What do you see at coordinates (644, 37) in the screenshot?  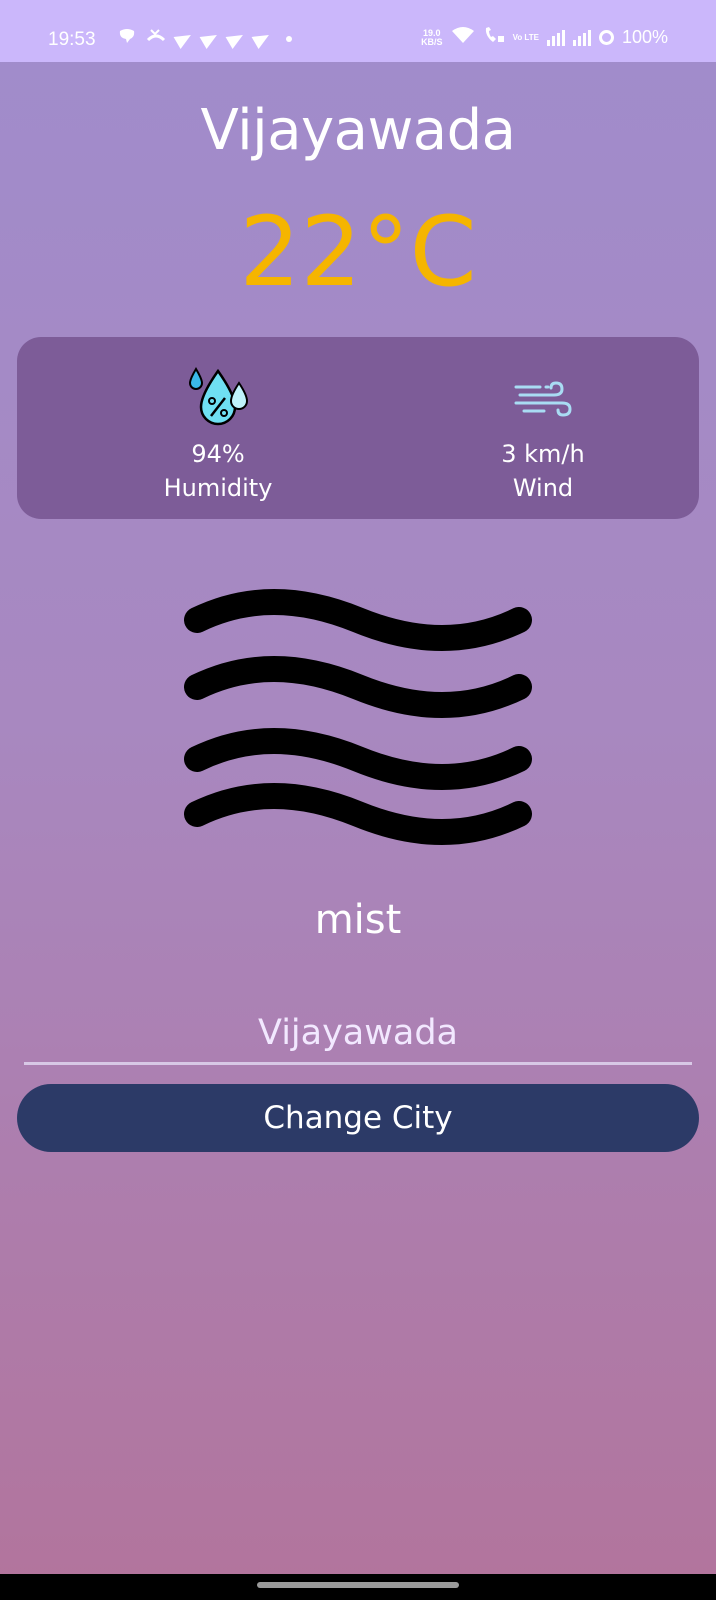 I see `battery-percent: 100%` at bounding box center [644, 37].